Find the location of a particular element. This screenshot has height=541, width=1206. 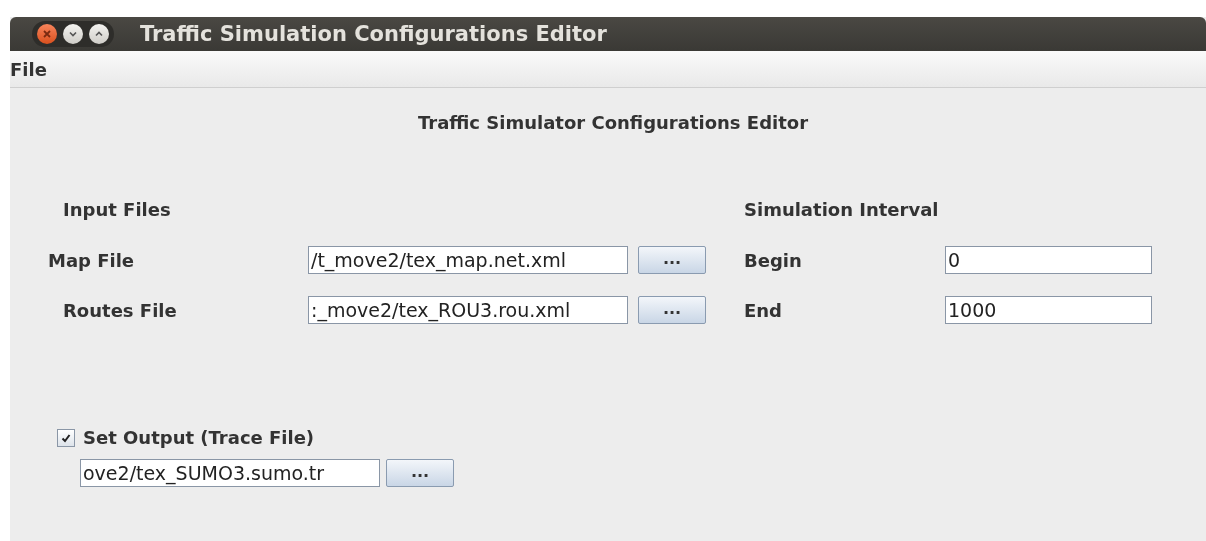

close-icon is located at coordinates (47, 34).